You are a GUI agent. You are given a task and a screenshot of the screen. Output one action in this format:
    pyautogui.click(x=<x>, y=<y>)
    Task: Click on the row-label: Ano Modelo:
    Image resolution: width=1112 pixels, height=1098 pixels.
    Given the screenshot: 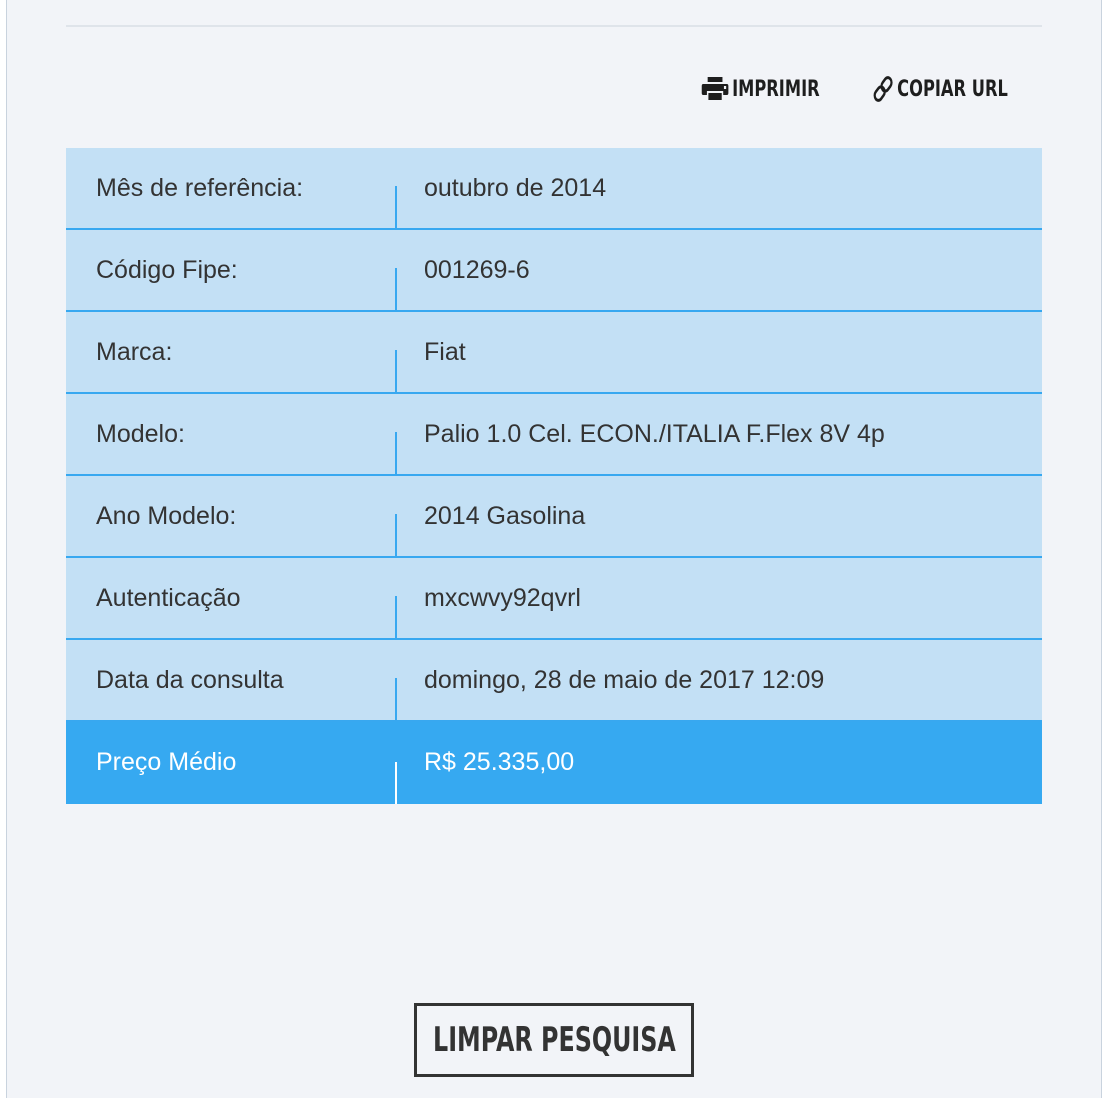 What is the action you would take?
    pyautogui.click(x=166, y=516)
    